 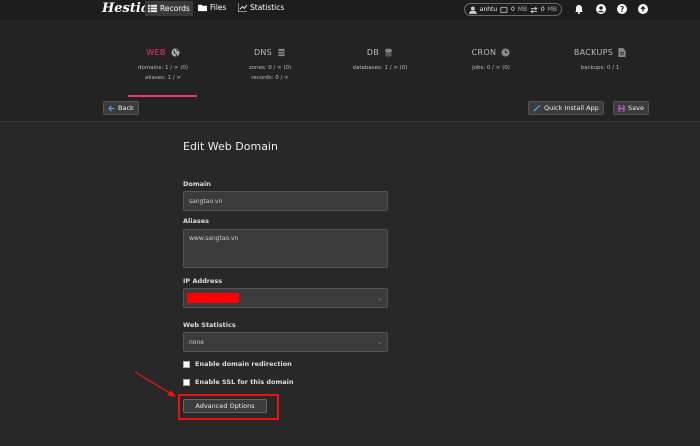 What do you see at coordinates (125, 8) in the screenshot?
I see `hestia-logo: Hestia` at bounding box center [125, 8].